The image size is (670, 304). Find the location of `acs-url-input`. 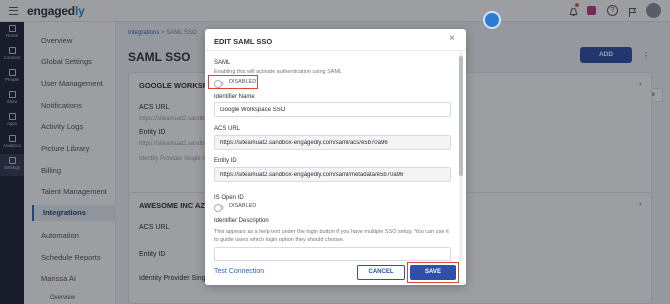

acs-url-input is located at coordinates (332, 142).